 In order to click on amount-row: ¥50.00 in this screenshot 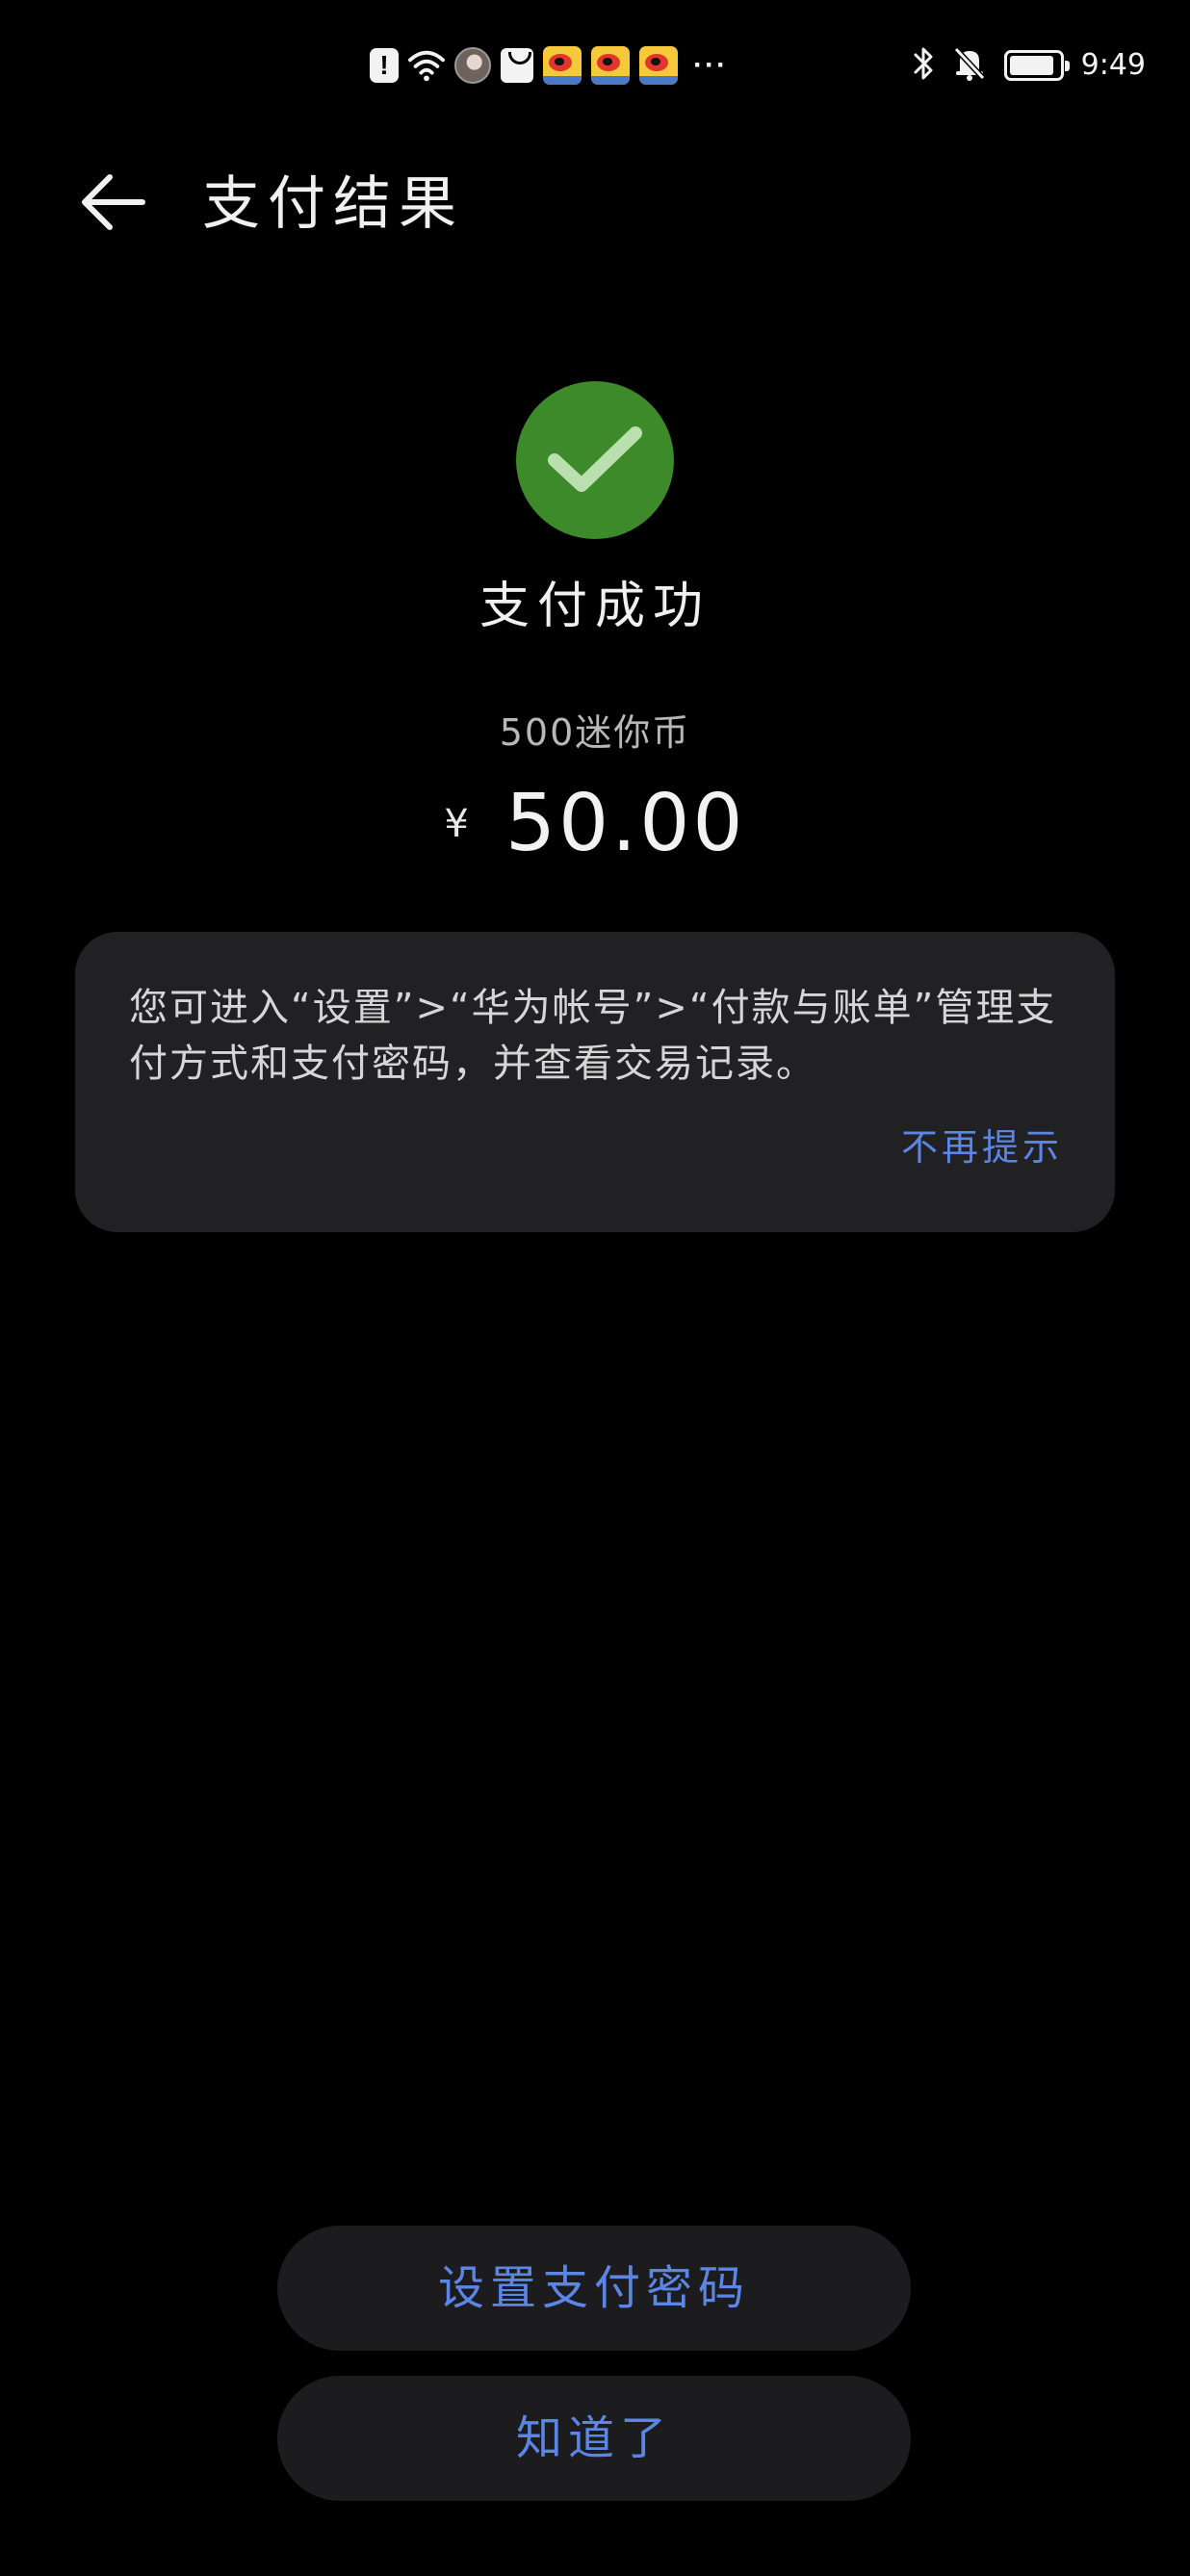, I will do `click(595, 824)`.